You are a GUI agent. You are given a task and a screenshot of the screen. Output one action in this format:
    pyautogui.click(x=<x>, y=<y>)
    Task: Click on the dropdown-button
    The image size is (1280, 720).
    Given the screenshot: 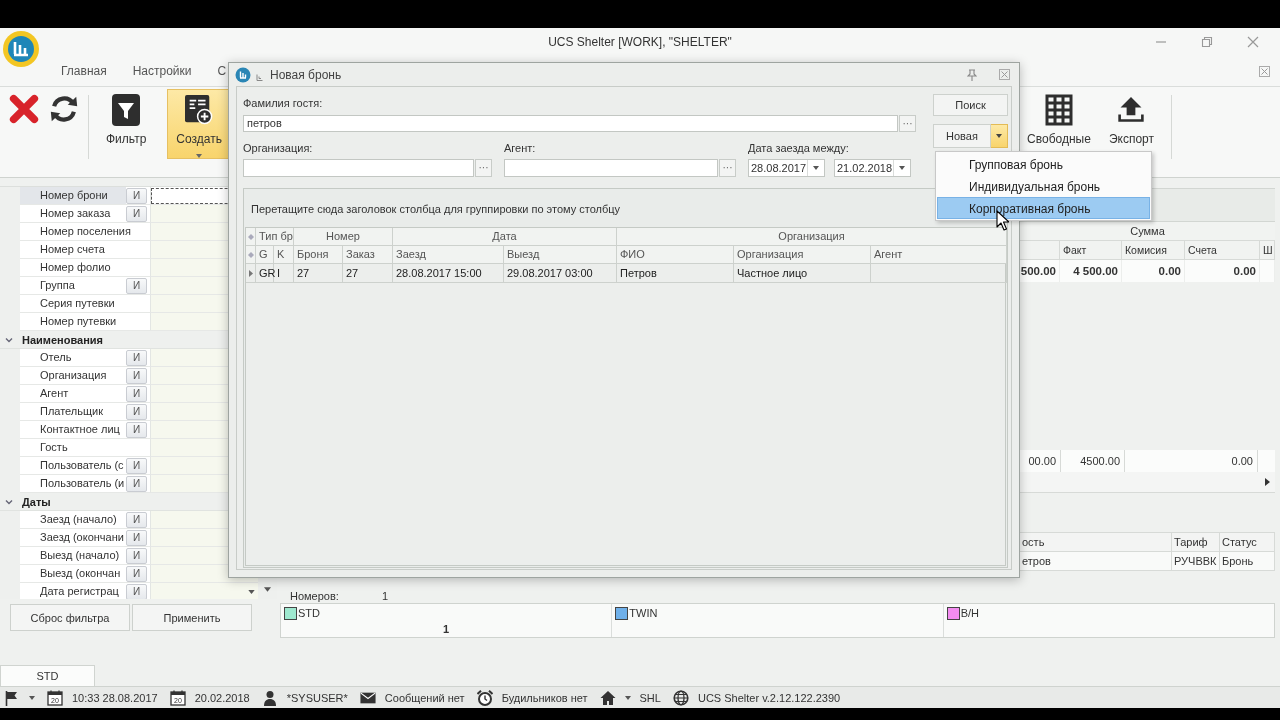 What is the action you would take?
    pyautogui.click(x=999, y=136)
    